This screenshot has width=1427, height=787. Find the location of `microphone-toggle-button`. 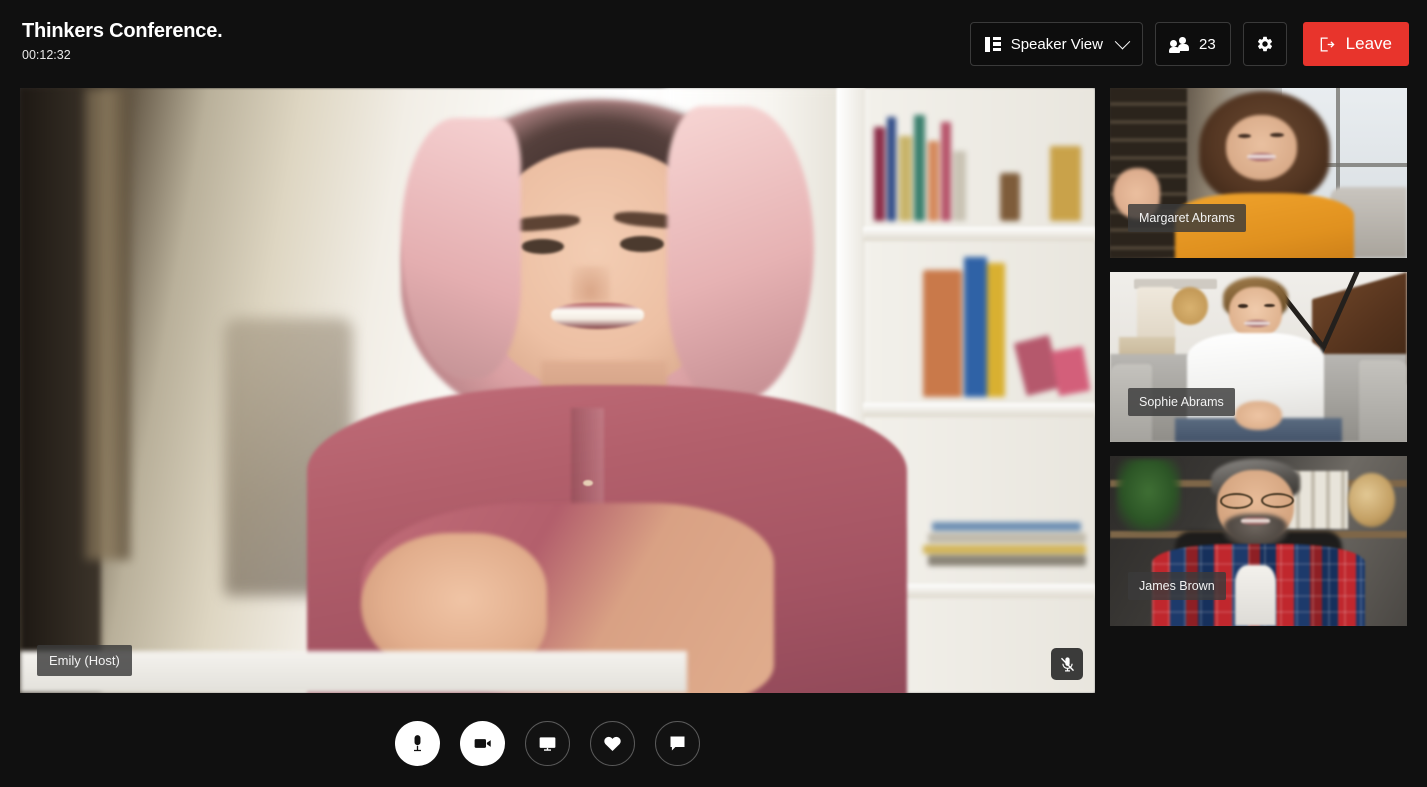

microphone-toggle-button is located at coordinates (417, 743).